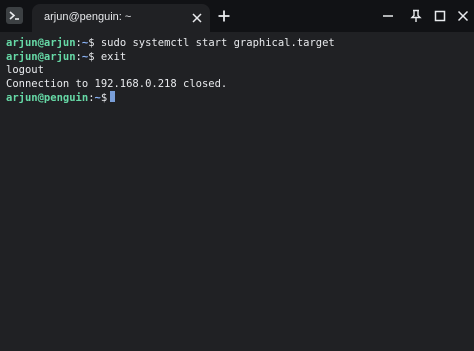  Describe the element at coordinates (237, 58) in the screenshot. I see `terminal-line: arjun@arjun:~$ exit` at that location.